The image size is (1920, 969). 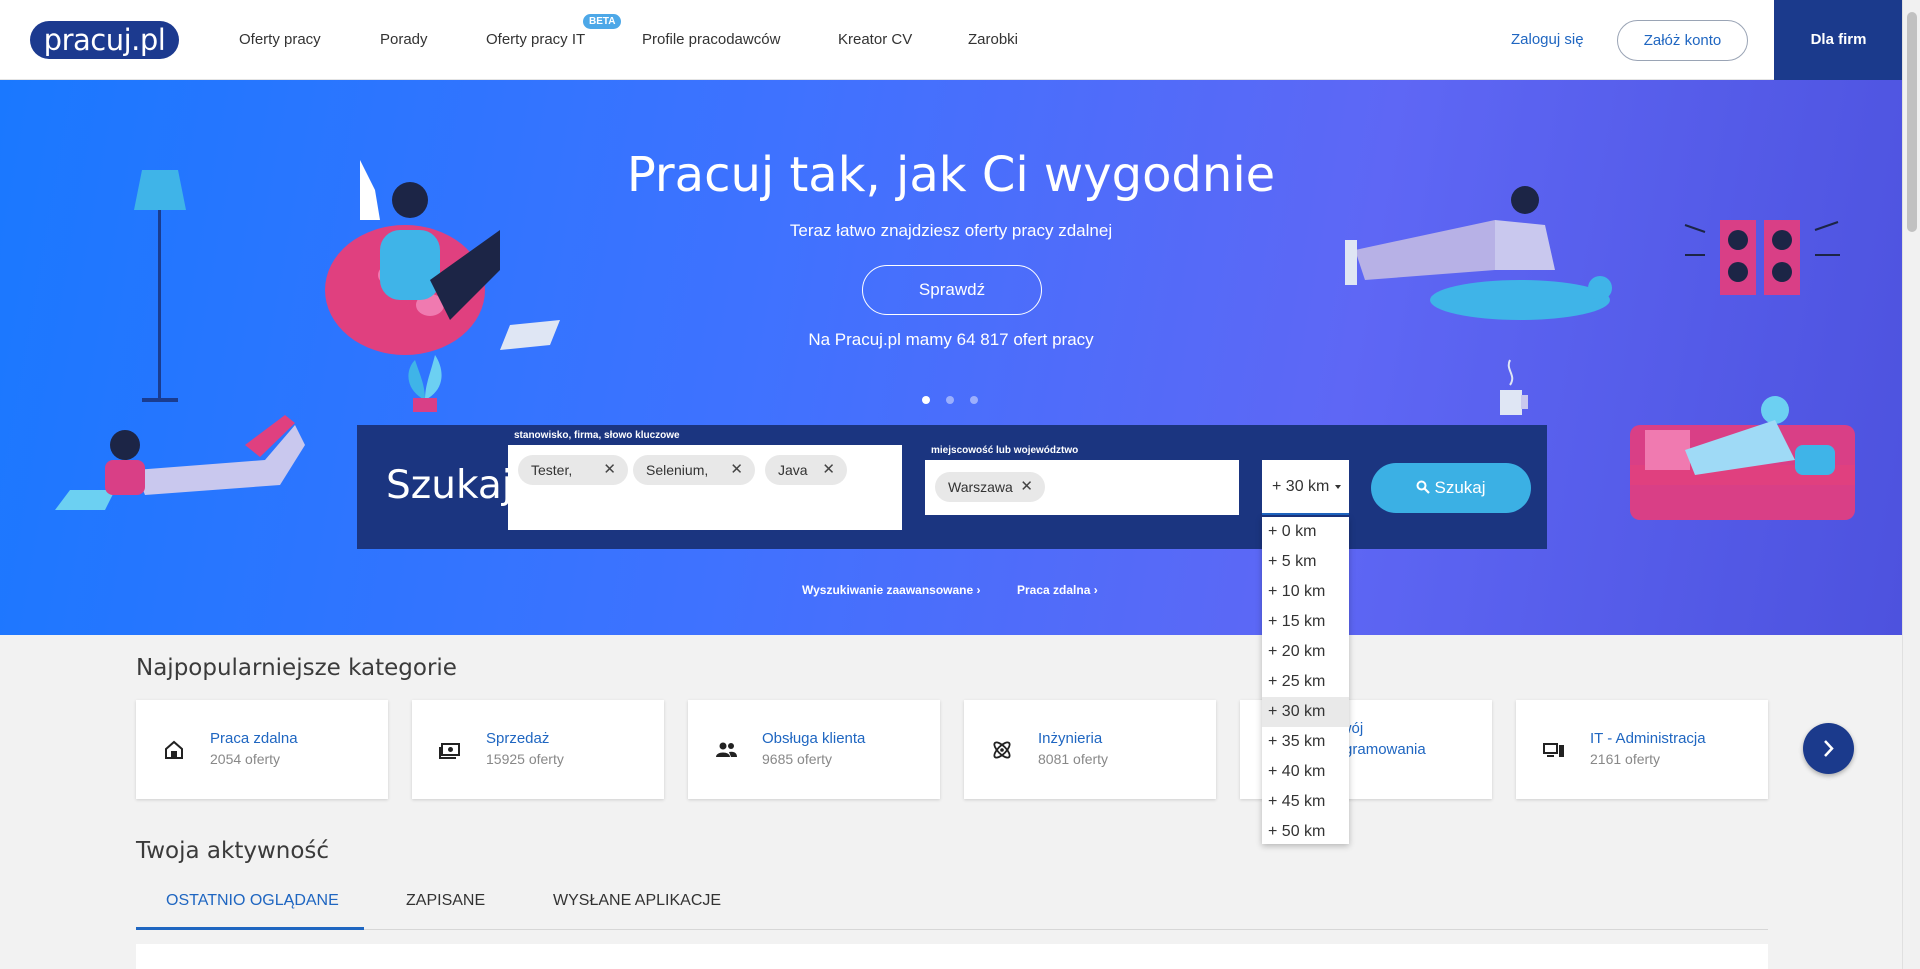 I want to click on category-card: Inżynieria 8081 oferty, so click(x=1090, y=749).